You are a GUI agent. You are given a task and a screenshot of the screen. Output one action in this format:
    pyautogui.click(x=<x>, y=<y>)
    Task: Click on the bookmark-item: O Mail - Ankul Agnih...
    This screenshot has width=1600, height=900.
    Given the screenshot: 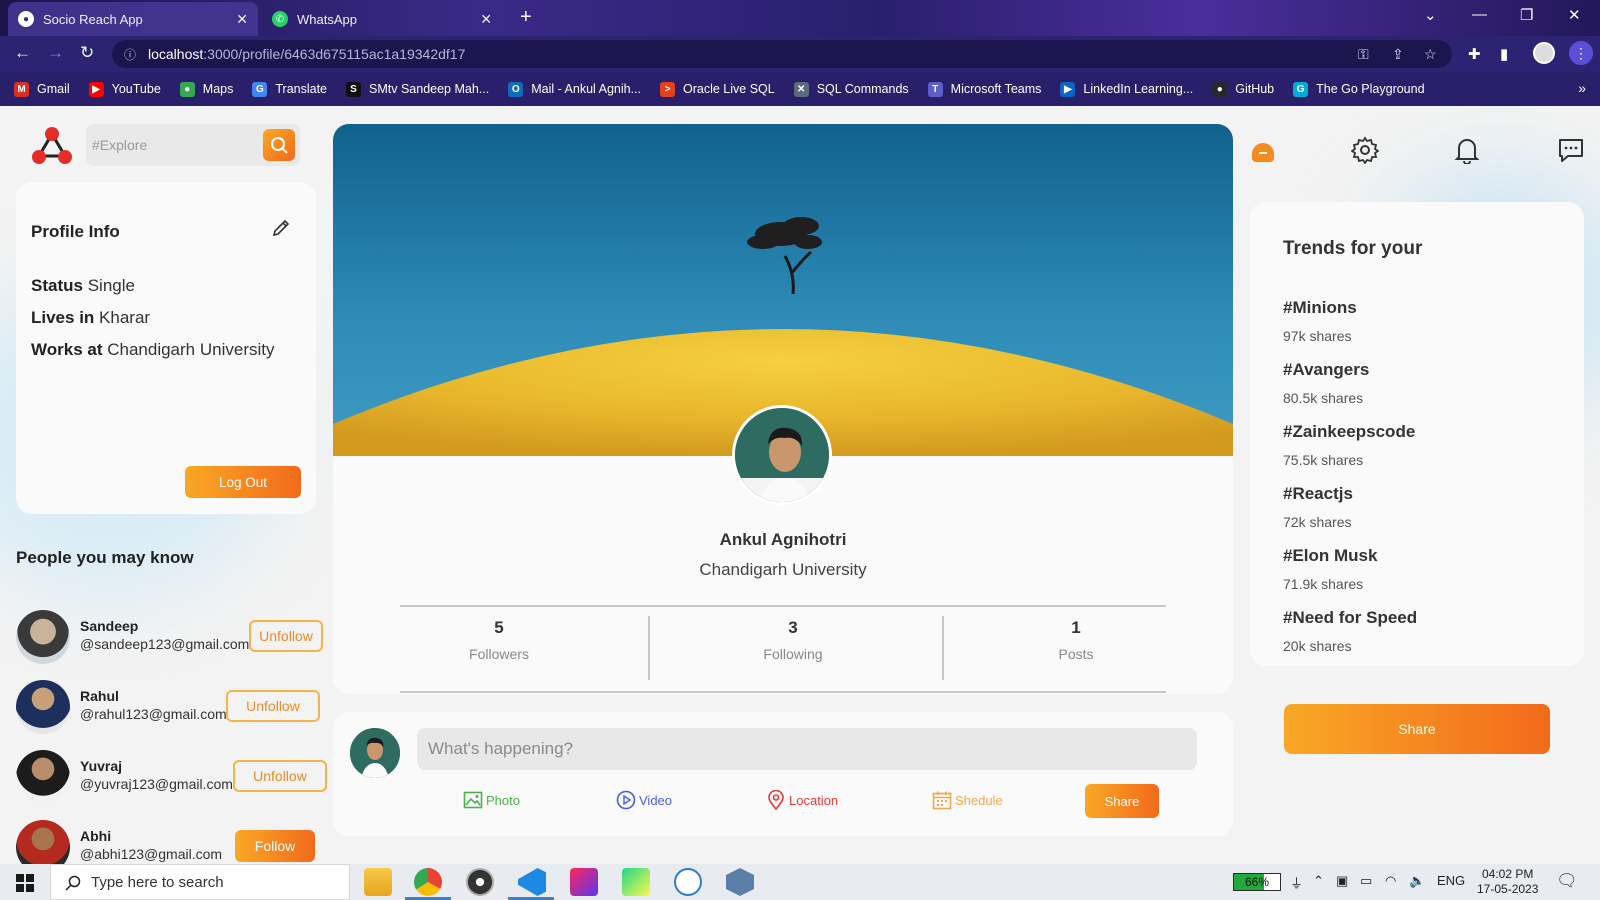 What is the action you would take?
    pyautogui.click(x=574, y=89)
    